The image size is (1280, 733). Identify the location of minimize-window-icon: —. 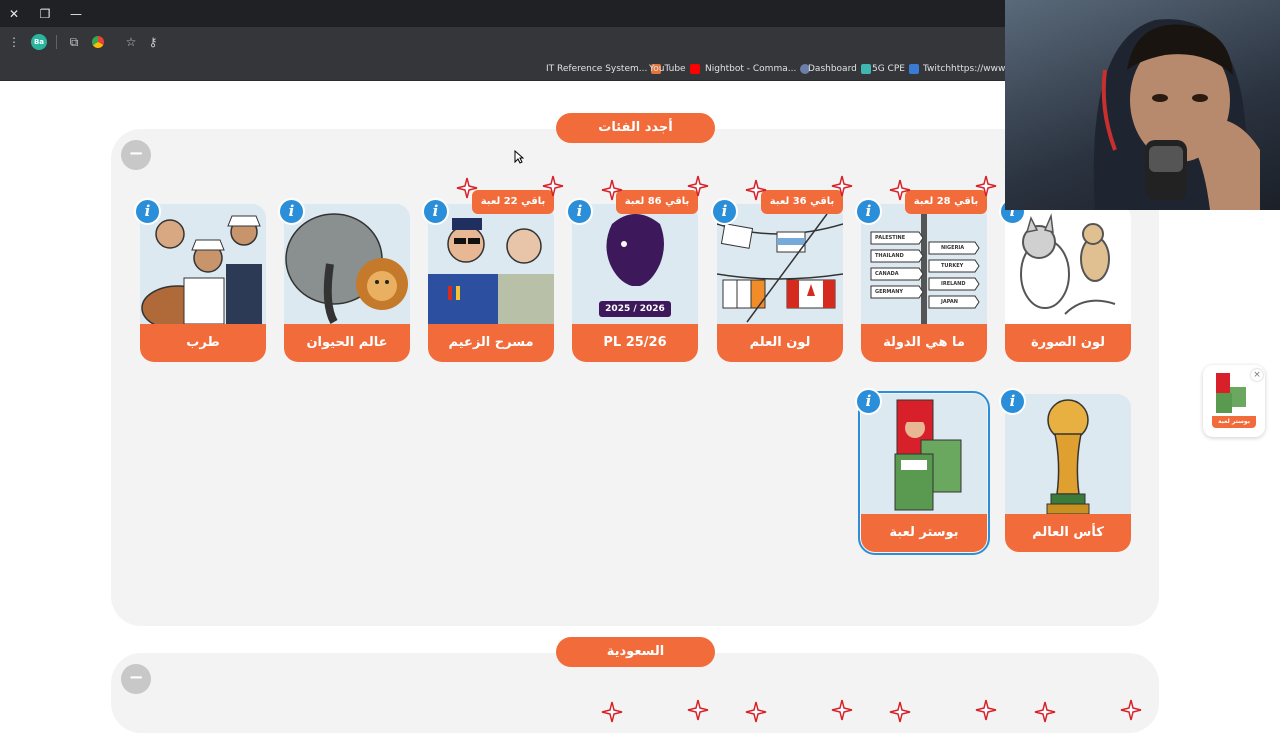
(76, 14).